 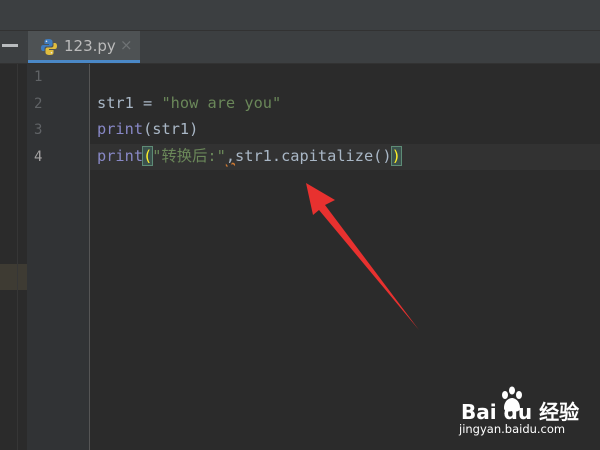 I want to click on watermark-url: jingyan.baidu.com, so click(x=512, y=429).